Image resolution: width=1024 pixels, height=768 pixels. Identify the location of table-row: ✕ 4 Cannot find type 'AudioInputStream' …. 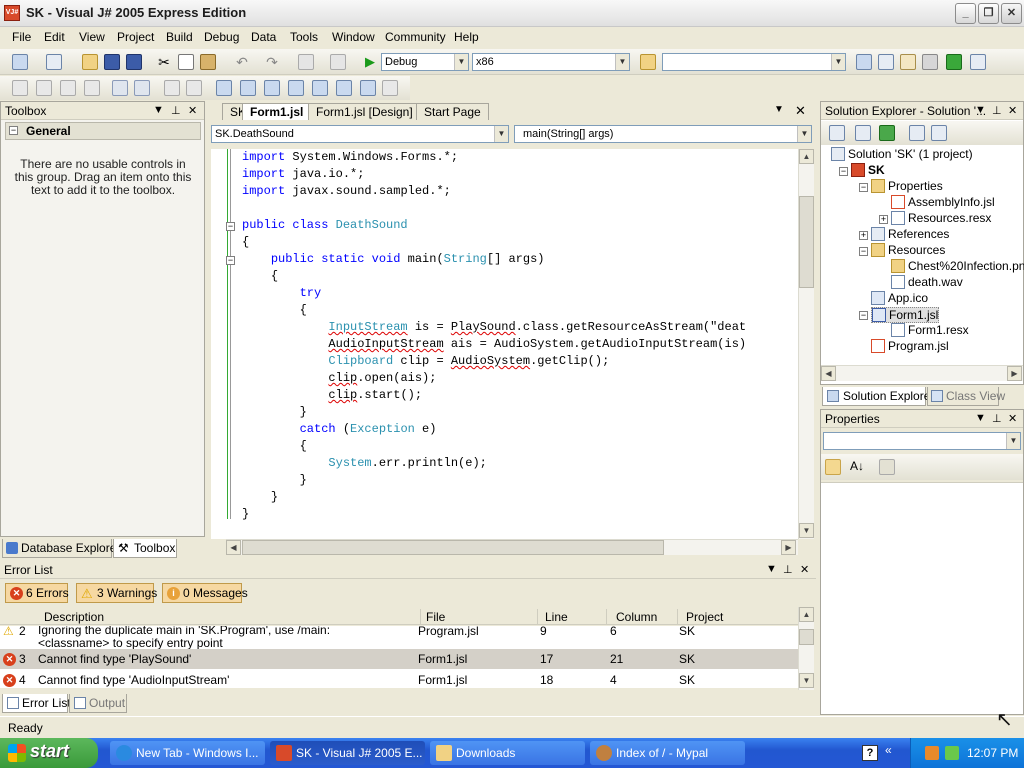
(399, 679).